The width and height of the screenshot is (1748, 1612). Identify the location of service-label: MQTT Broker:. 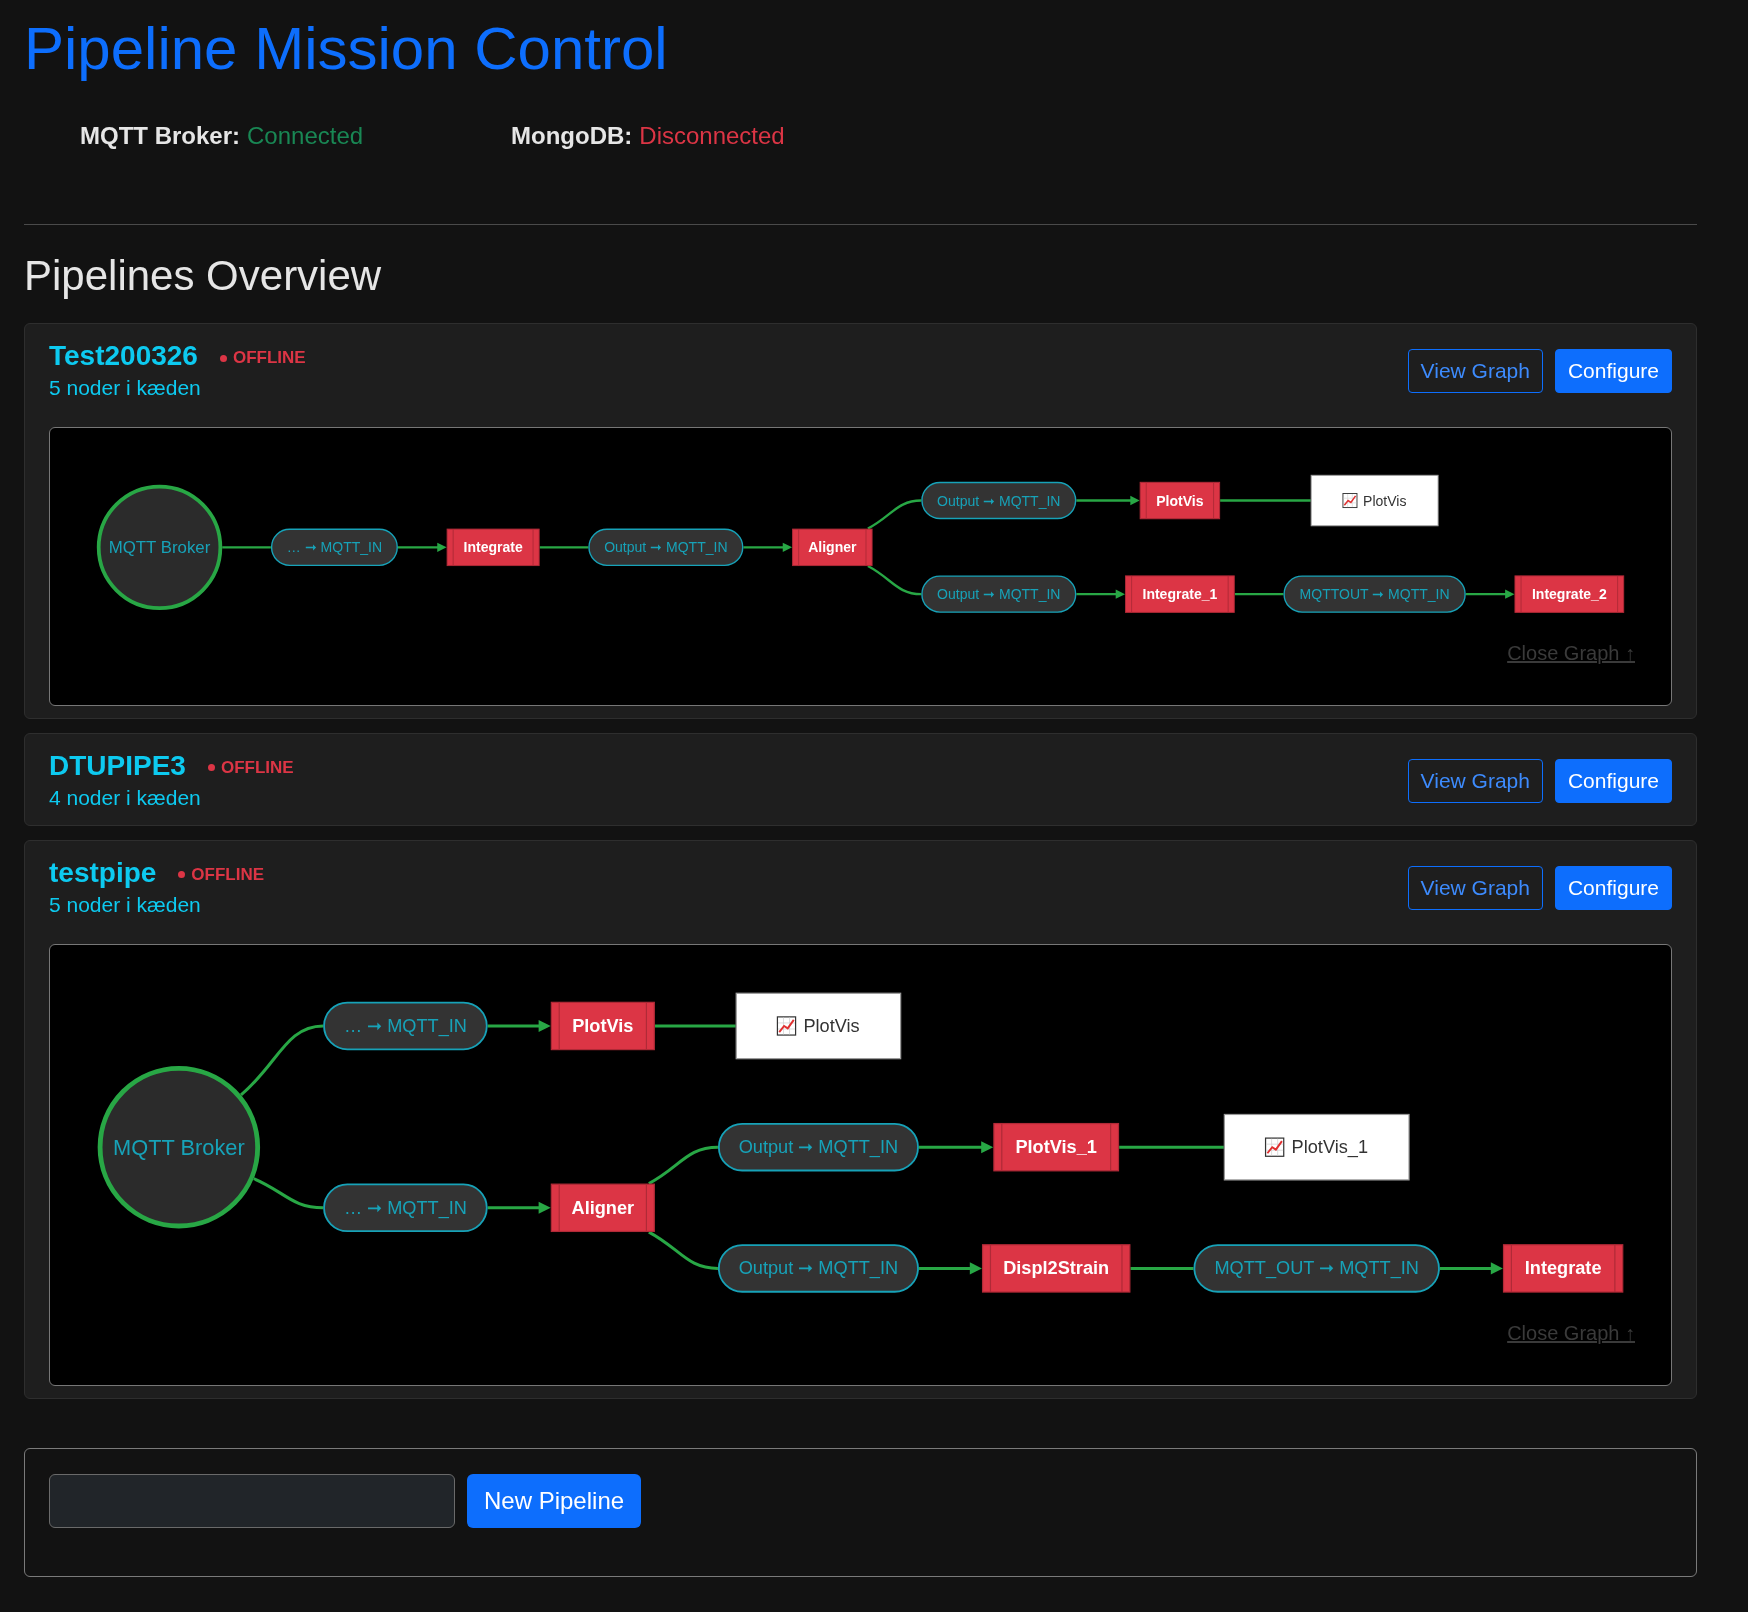
(160, 136).